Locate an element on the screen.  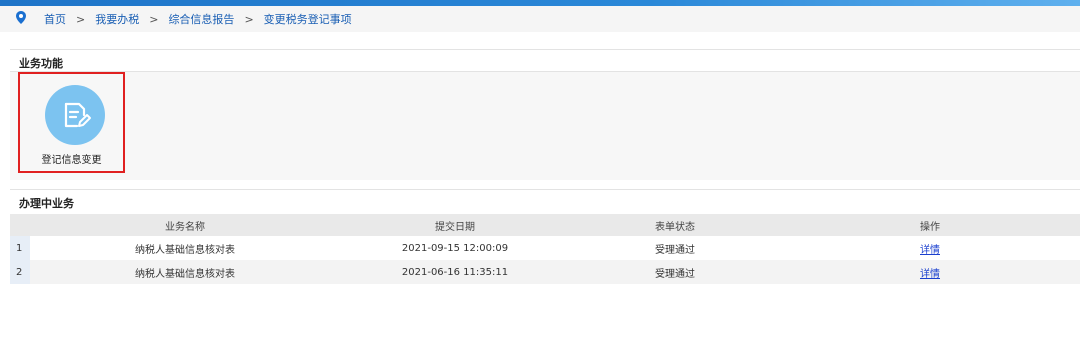
table-row: 2 纳税人基础信息核对表 2021-06-16 11:35:11 受理通过 详情 is located at coordinates (545, 272).